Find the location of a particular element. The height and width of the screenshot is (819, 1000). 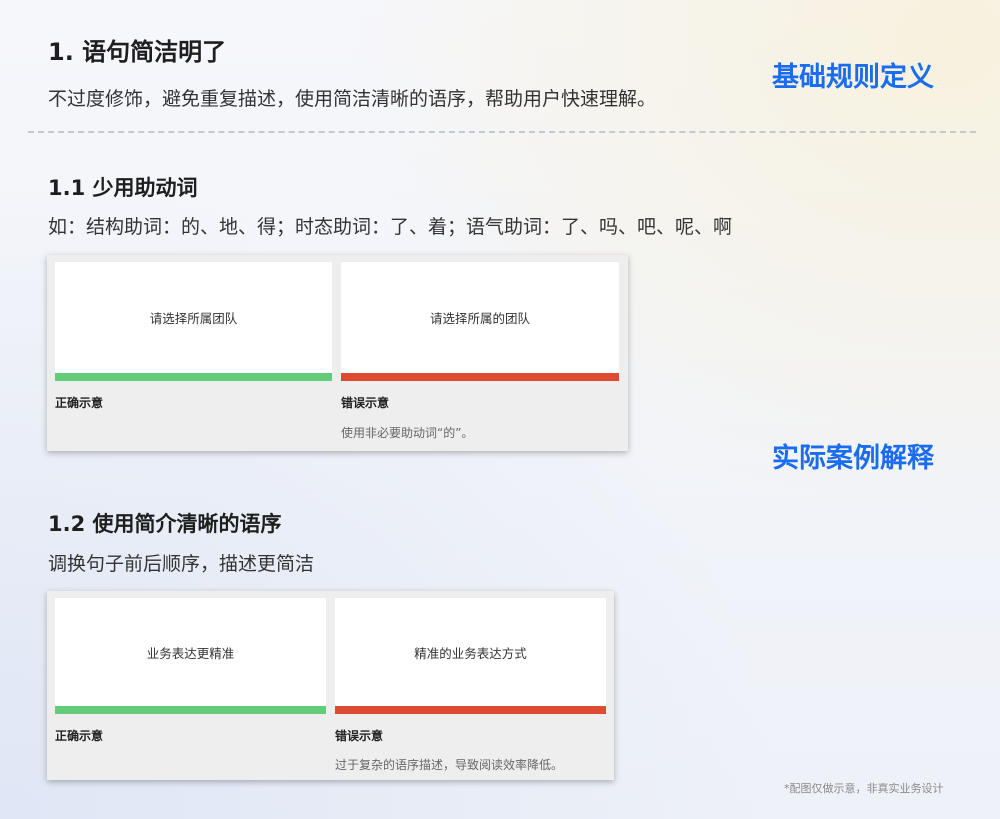

correct-example-text: 请选择所属团队 is located at coordinates (194, 317).